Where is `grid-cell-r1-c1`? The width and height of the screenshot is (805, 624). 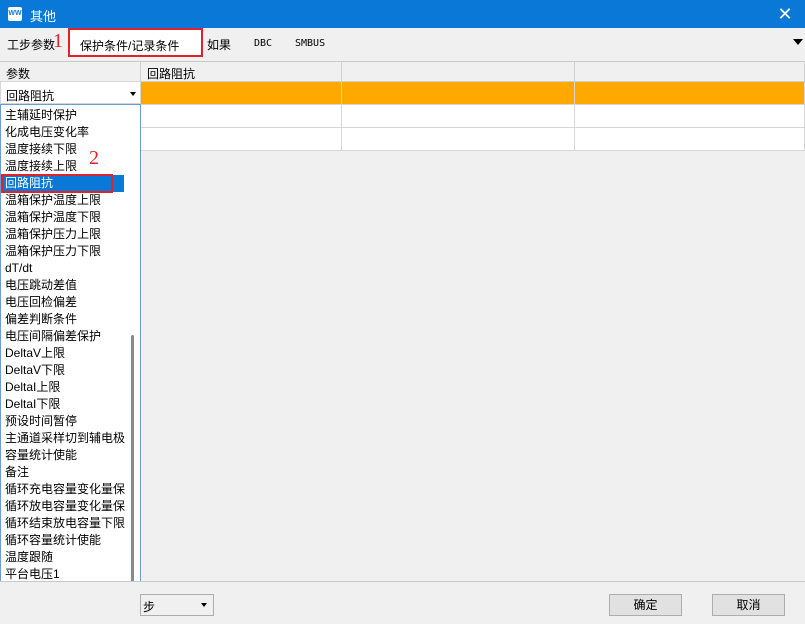 grid-cell-r1-c1 is located at coordinates (241, 93).